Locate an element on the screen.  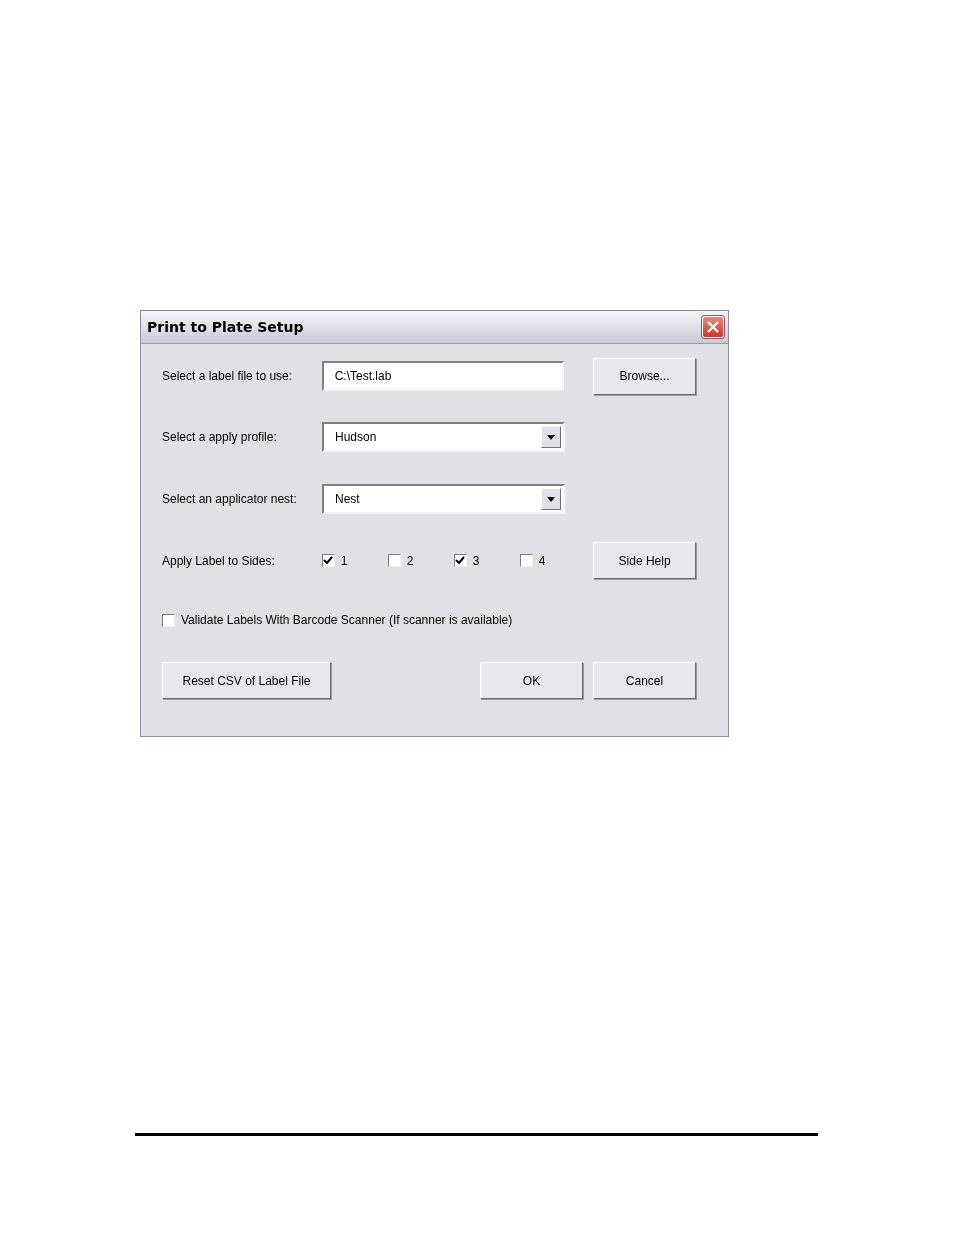
close-icon is located at coordinates (713, 327).